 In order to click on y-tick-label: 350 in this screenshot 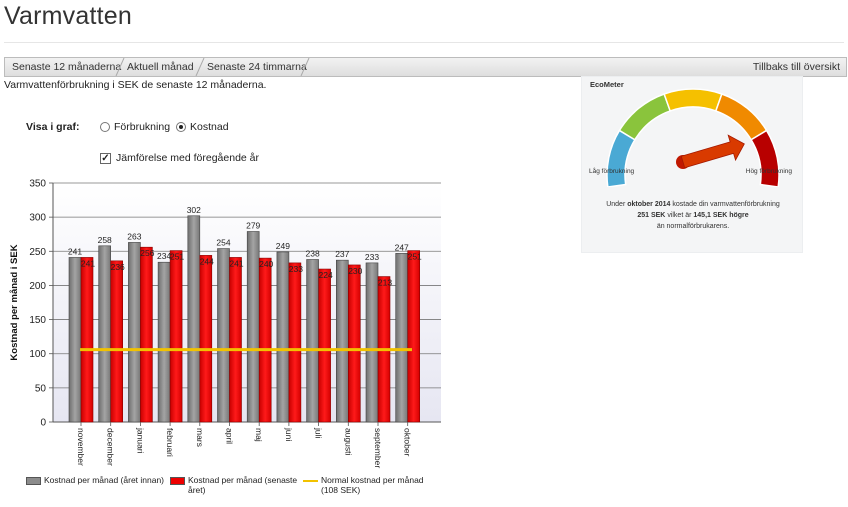, I will do `click(37, 184)`.